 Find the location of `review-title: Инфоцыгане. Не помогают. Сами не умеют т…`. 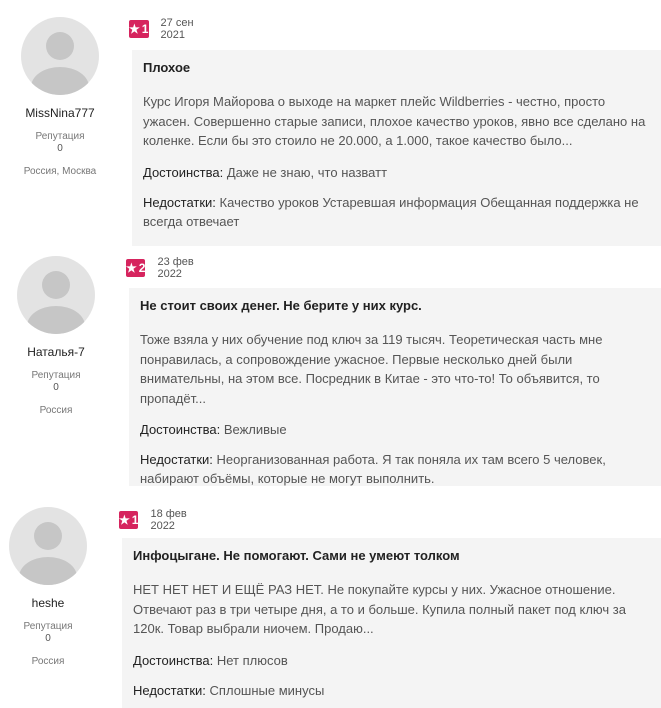

review-title: Инфоцыгане. Не помогают. Сами не умеют т… is located at coordinates (296, 555).